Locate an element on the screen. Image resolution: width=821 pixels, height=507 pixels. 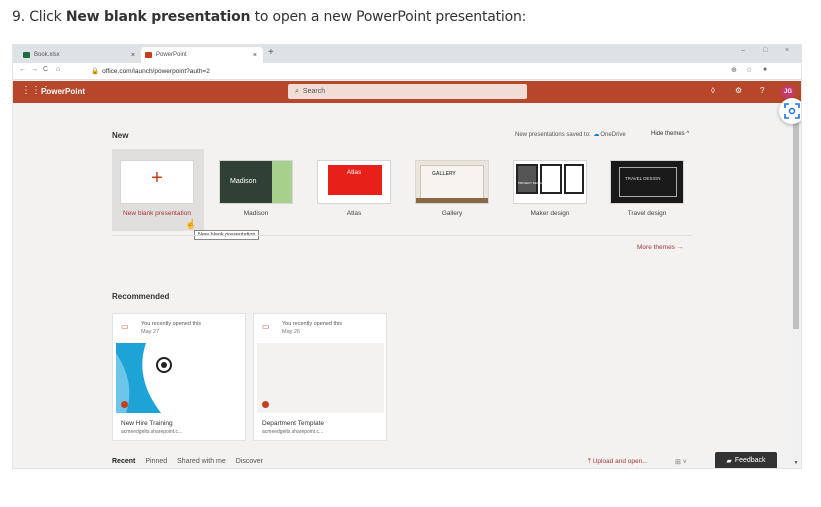
chevron-up-icon: ^ is located at coordinates (688, 134).